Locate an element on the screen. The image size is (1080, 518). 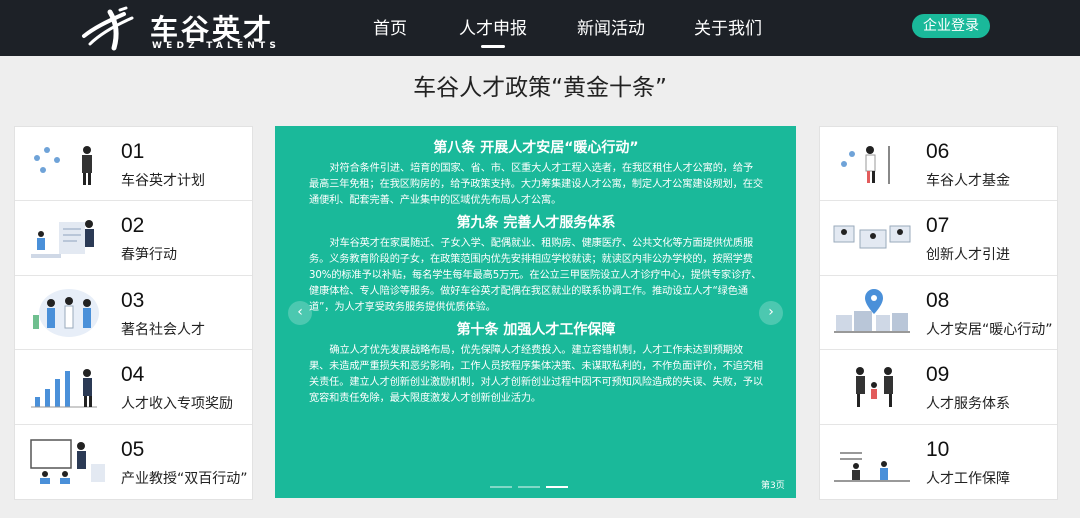
card-number: 02 is located at coordinates (133, 226).